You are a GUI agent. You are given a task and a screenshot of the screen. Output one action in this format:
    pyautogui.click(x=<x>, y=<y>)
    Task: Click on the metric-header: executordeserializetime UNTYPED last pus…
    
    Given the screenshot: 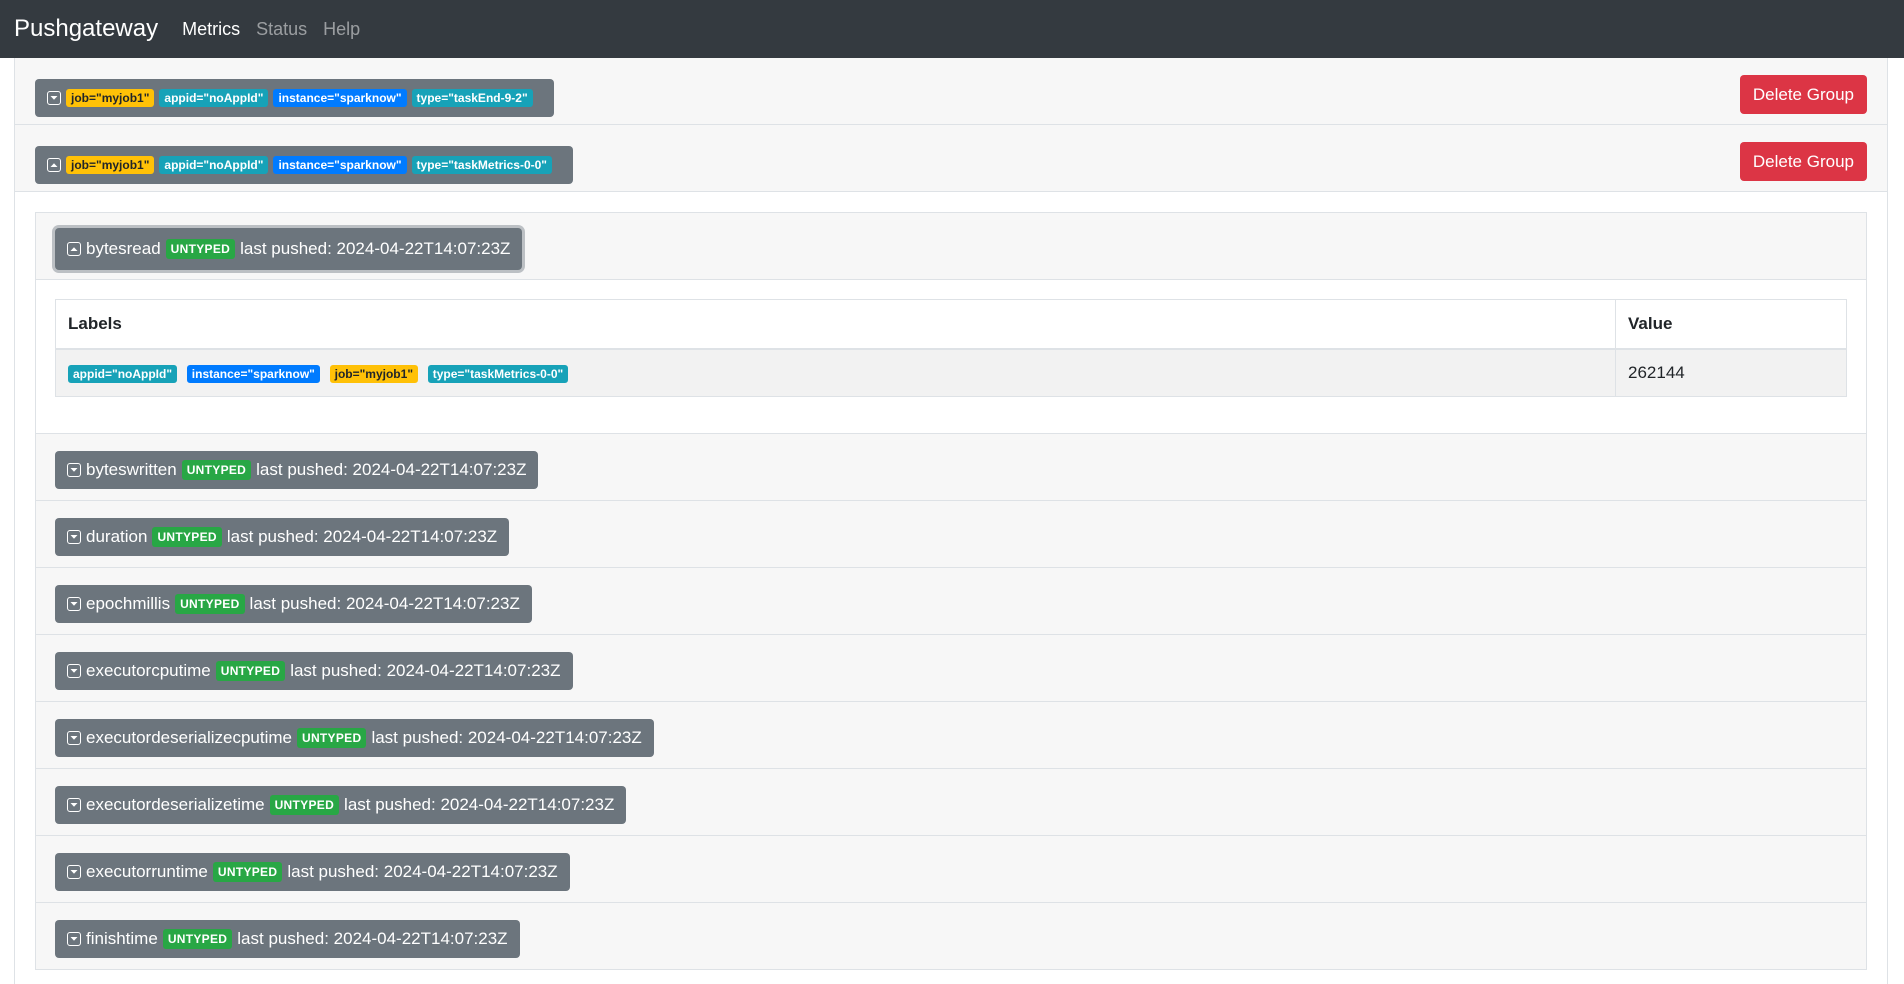 What is the action you would take?
    pyautogui.click(x=951, y=802)
    